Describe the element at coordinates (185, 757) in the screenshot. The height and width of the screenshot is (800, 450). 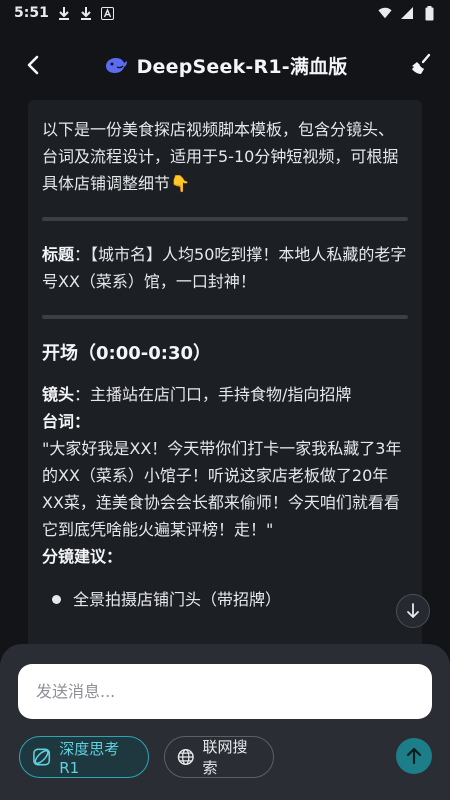
I see `globe-icon` at that location.